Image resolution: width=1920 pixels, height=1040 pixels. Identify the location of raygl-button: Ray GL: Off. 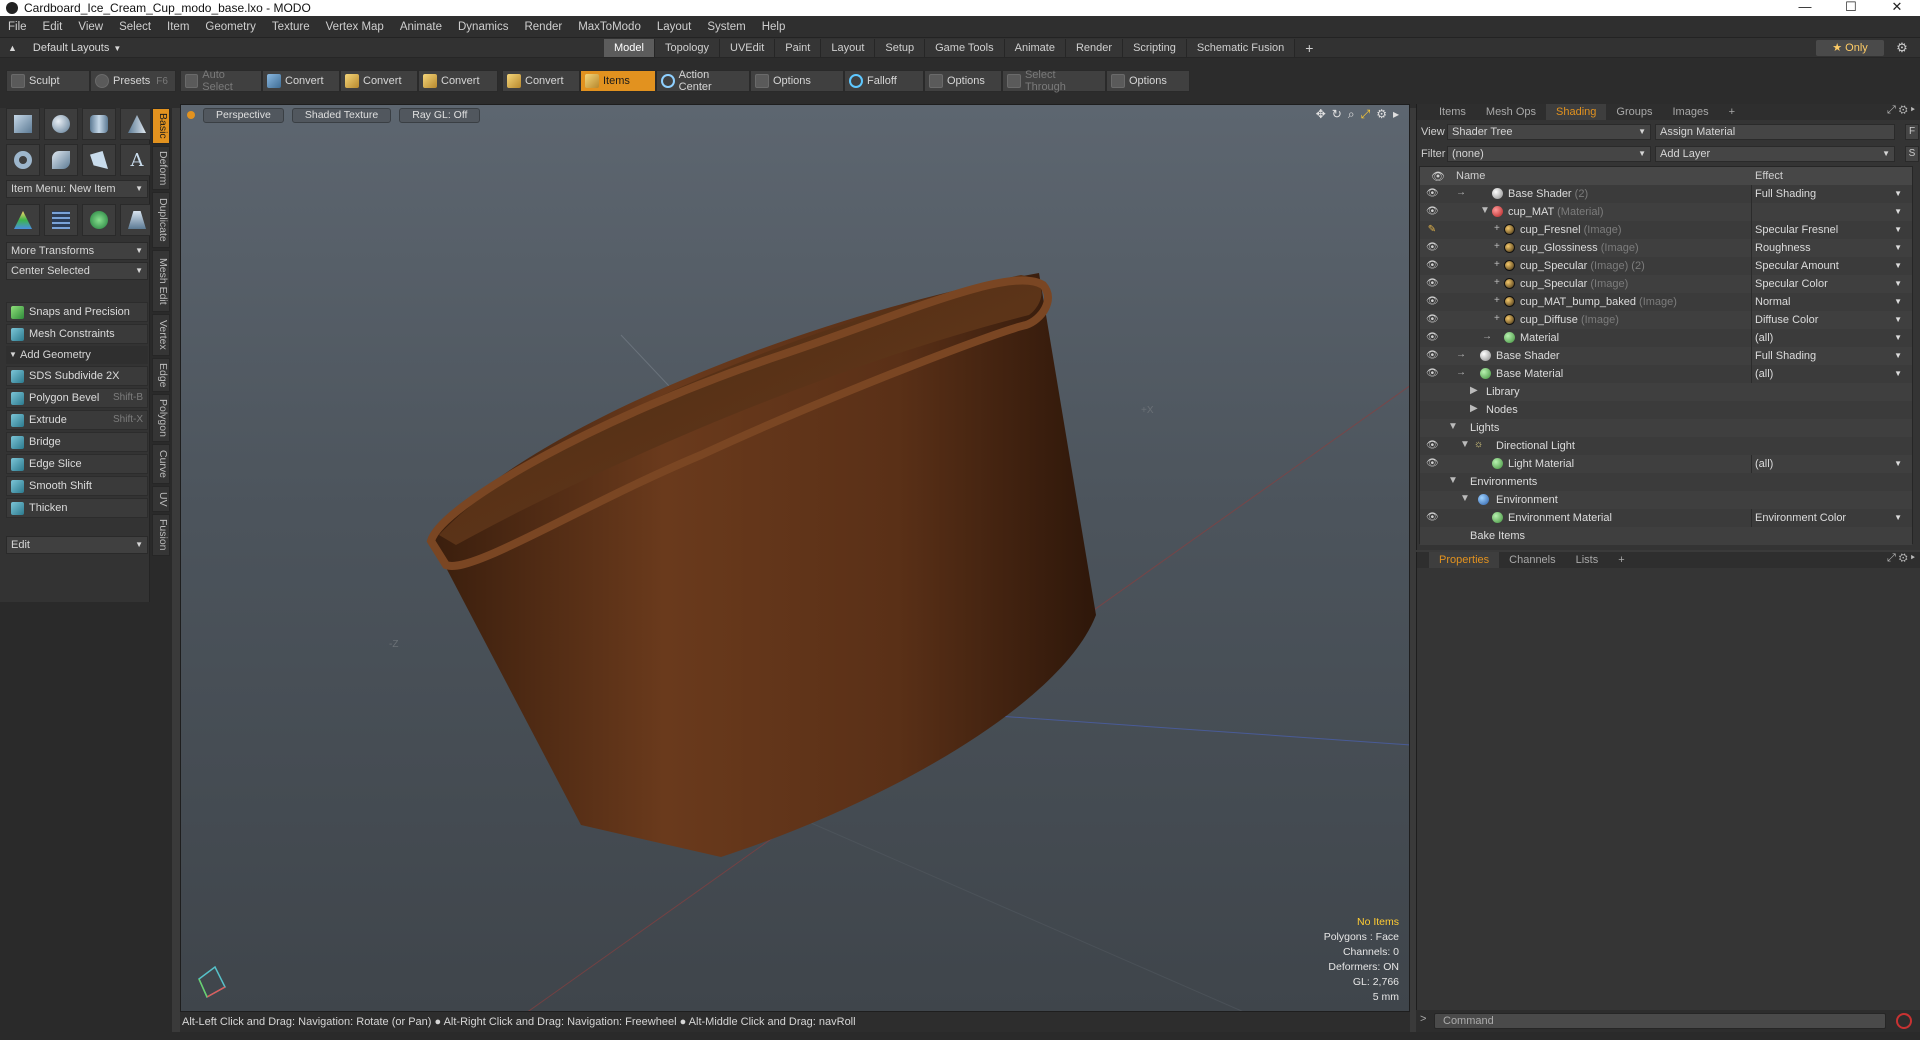
(440, 115).